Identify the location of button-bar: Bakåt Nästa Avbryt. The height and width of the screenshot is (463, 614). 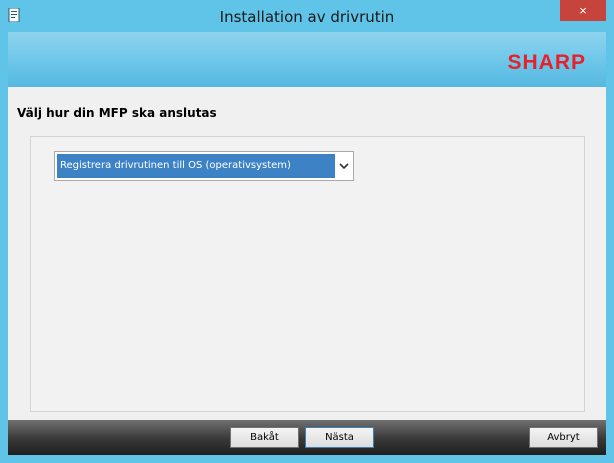
(307, 437).